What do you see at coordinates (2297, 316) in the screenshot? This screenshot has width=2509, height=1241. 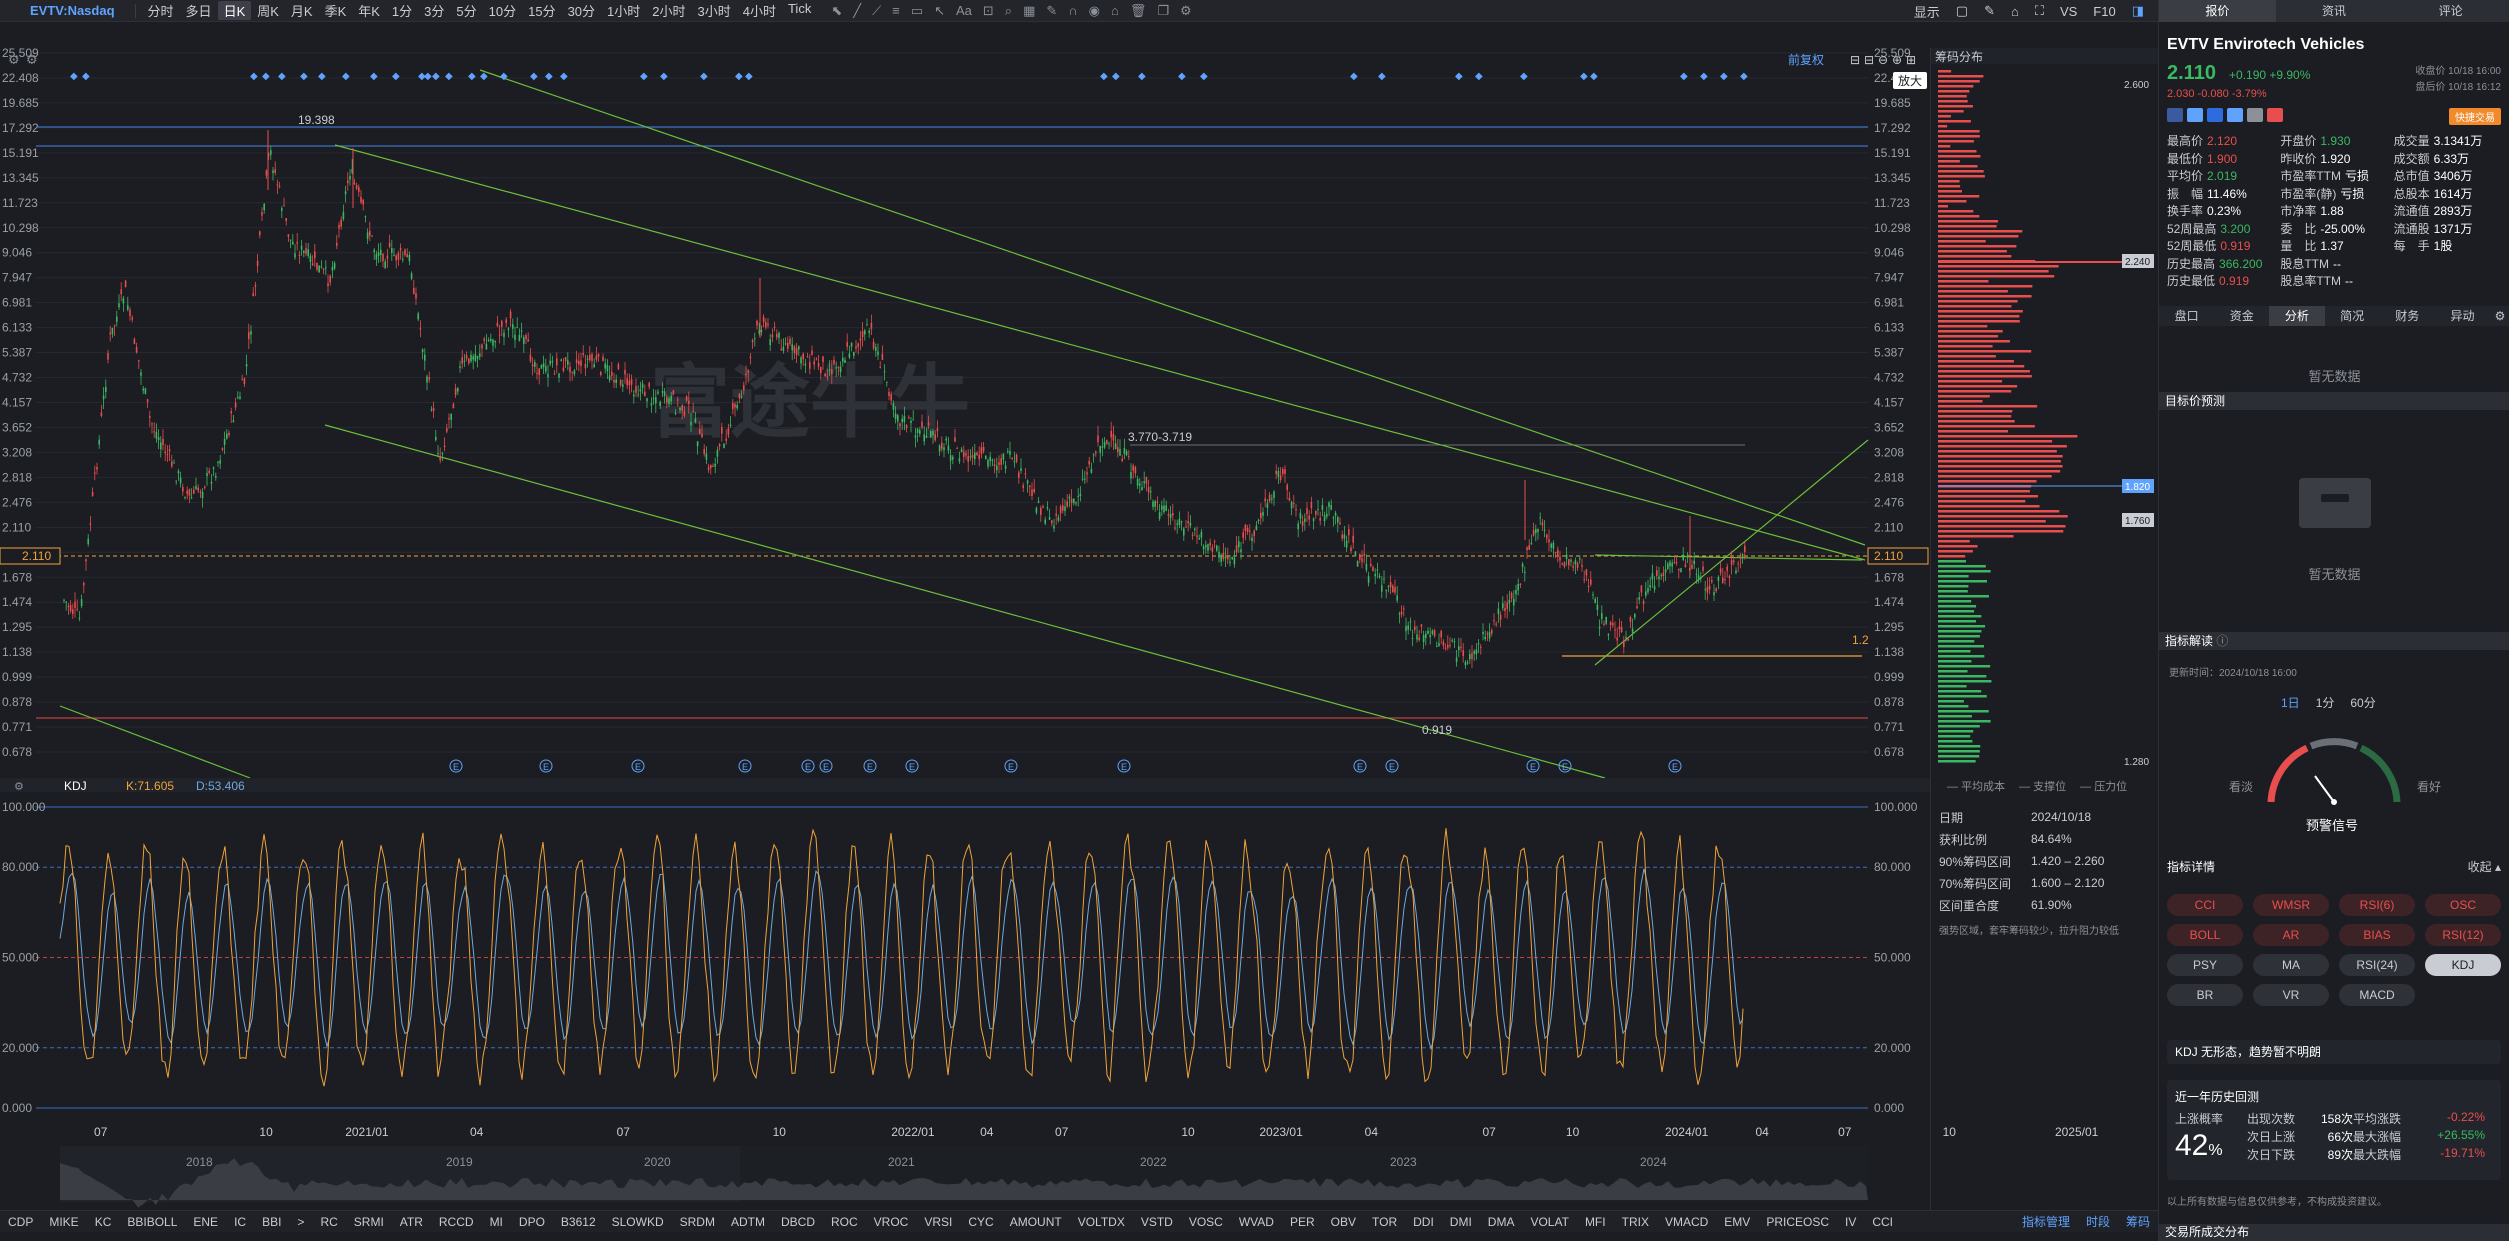 I see `subtab: 分析` at bounding box center [2297, 316].